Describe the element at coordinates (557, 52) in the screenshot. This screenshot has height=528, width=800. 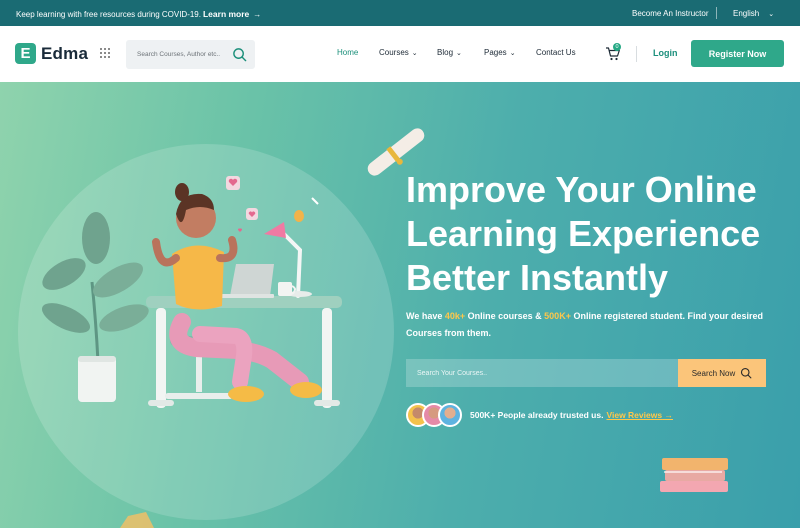
I see `nav-contact: Contact Us` at that location.